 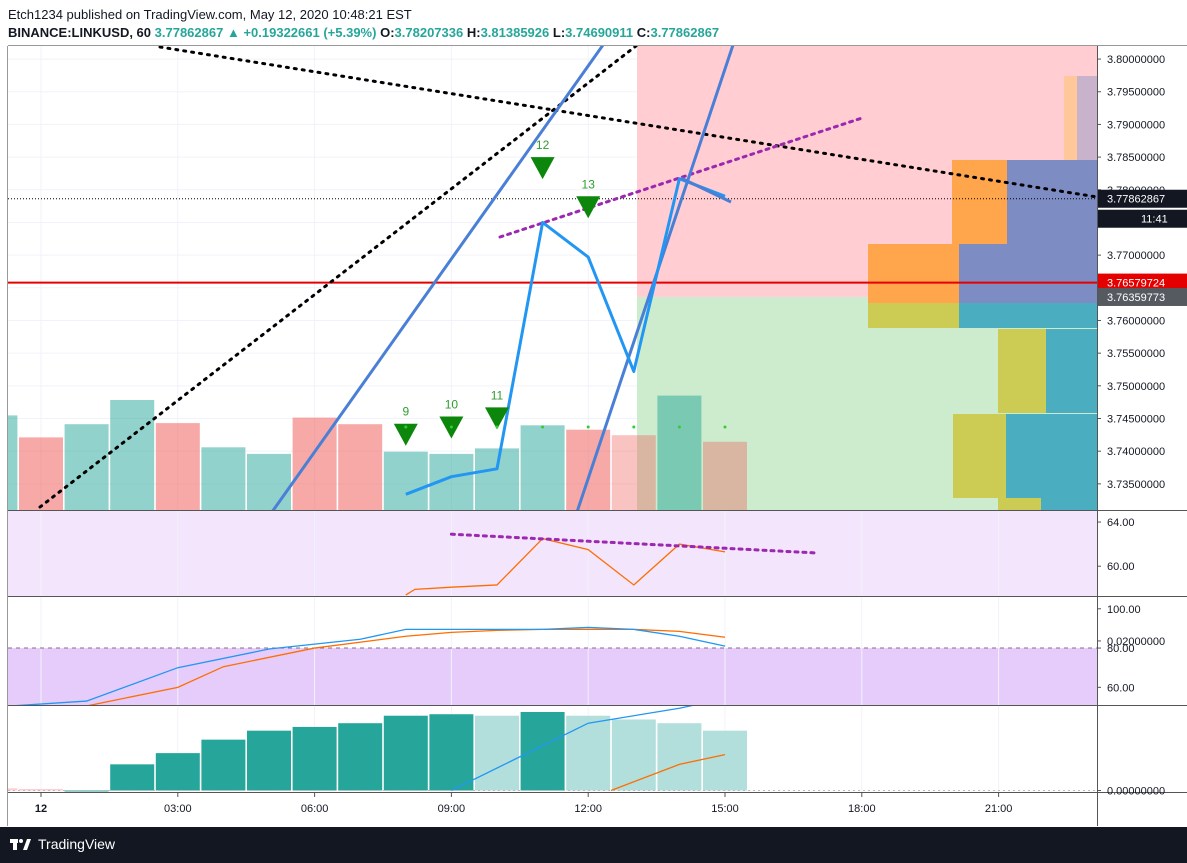 I want to click on rsi-pane, so click(x=552, y=553).